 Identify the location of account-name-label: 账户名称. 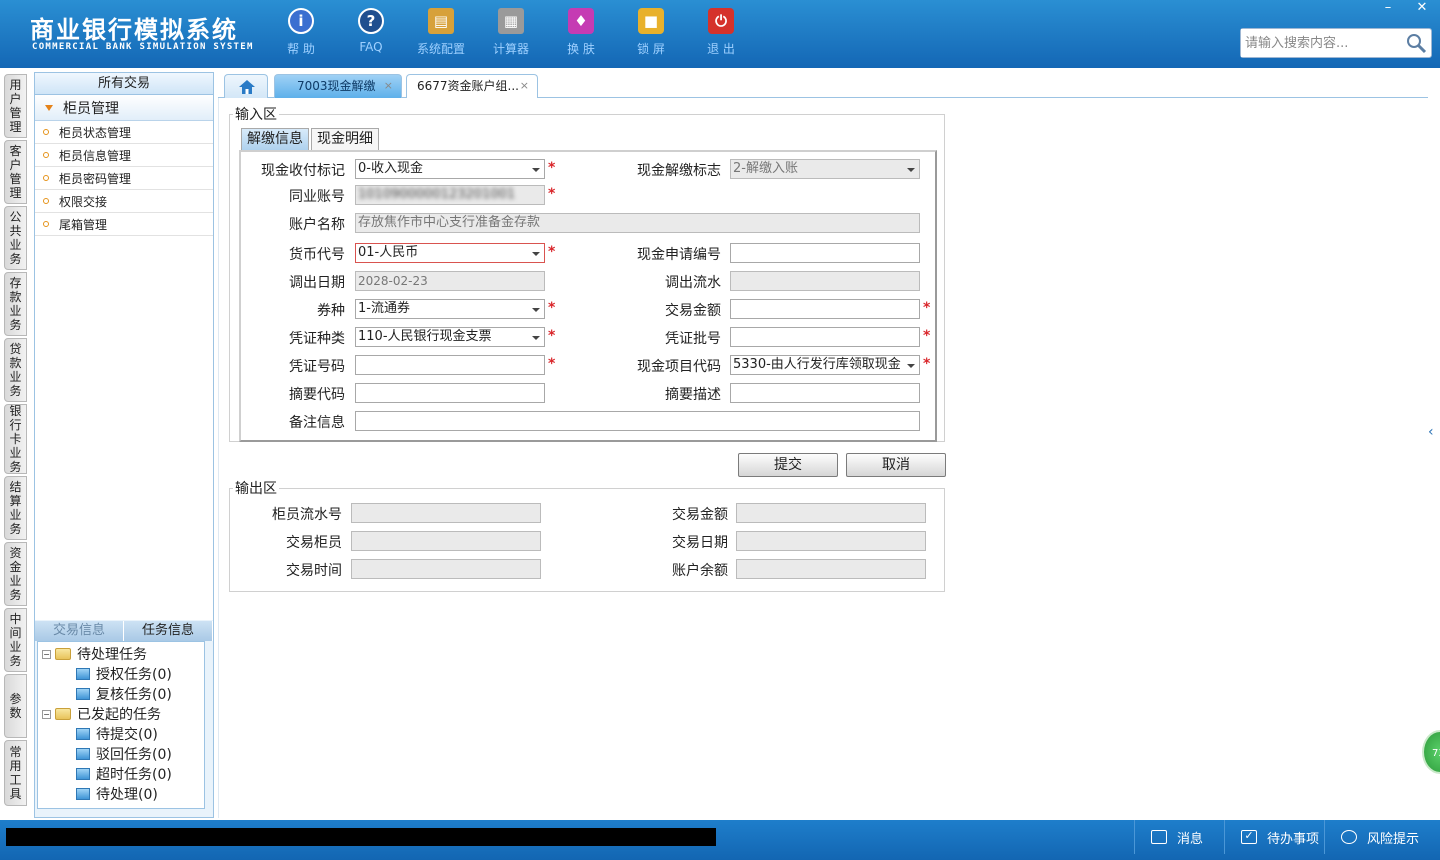
(317, 225).